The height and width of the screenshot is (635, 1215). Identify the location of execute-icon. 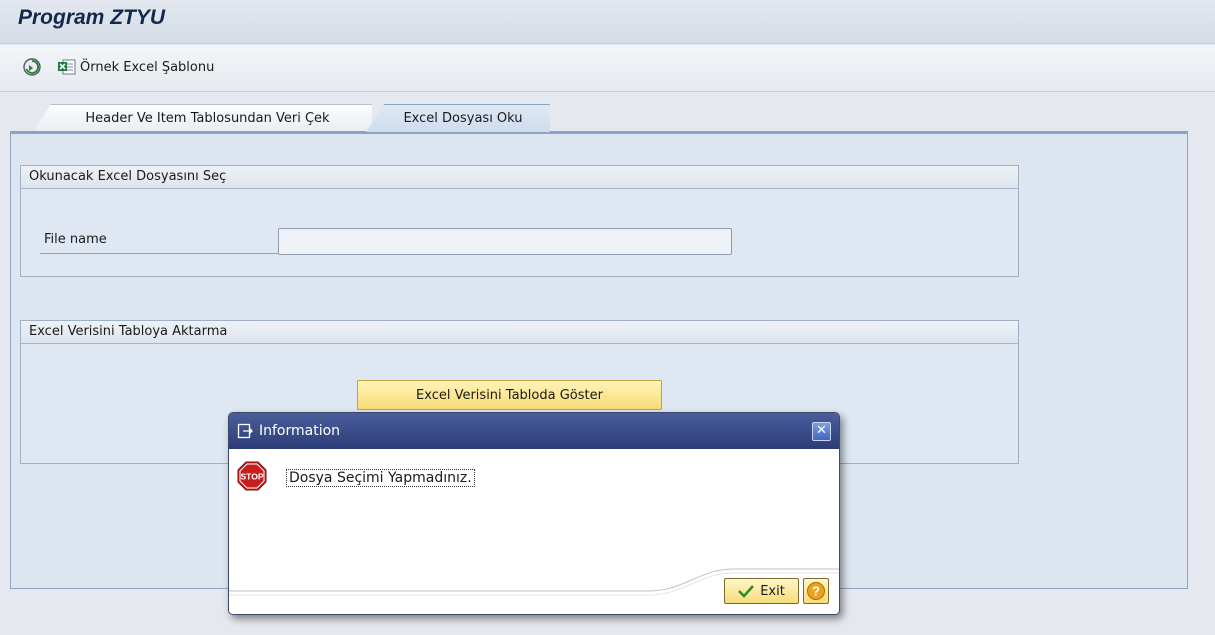
(32, 67).